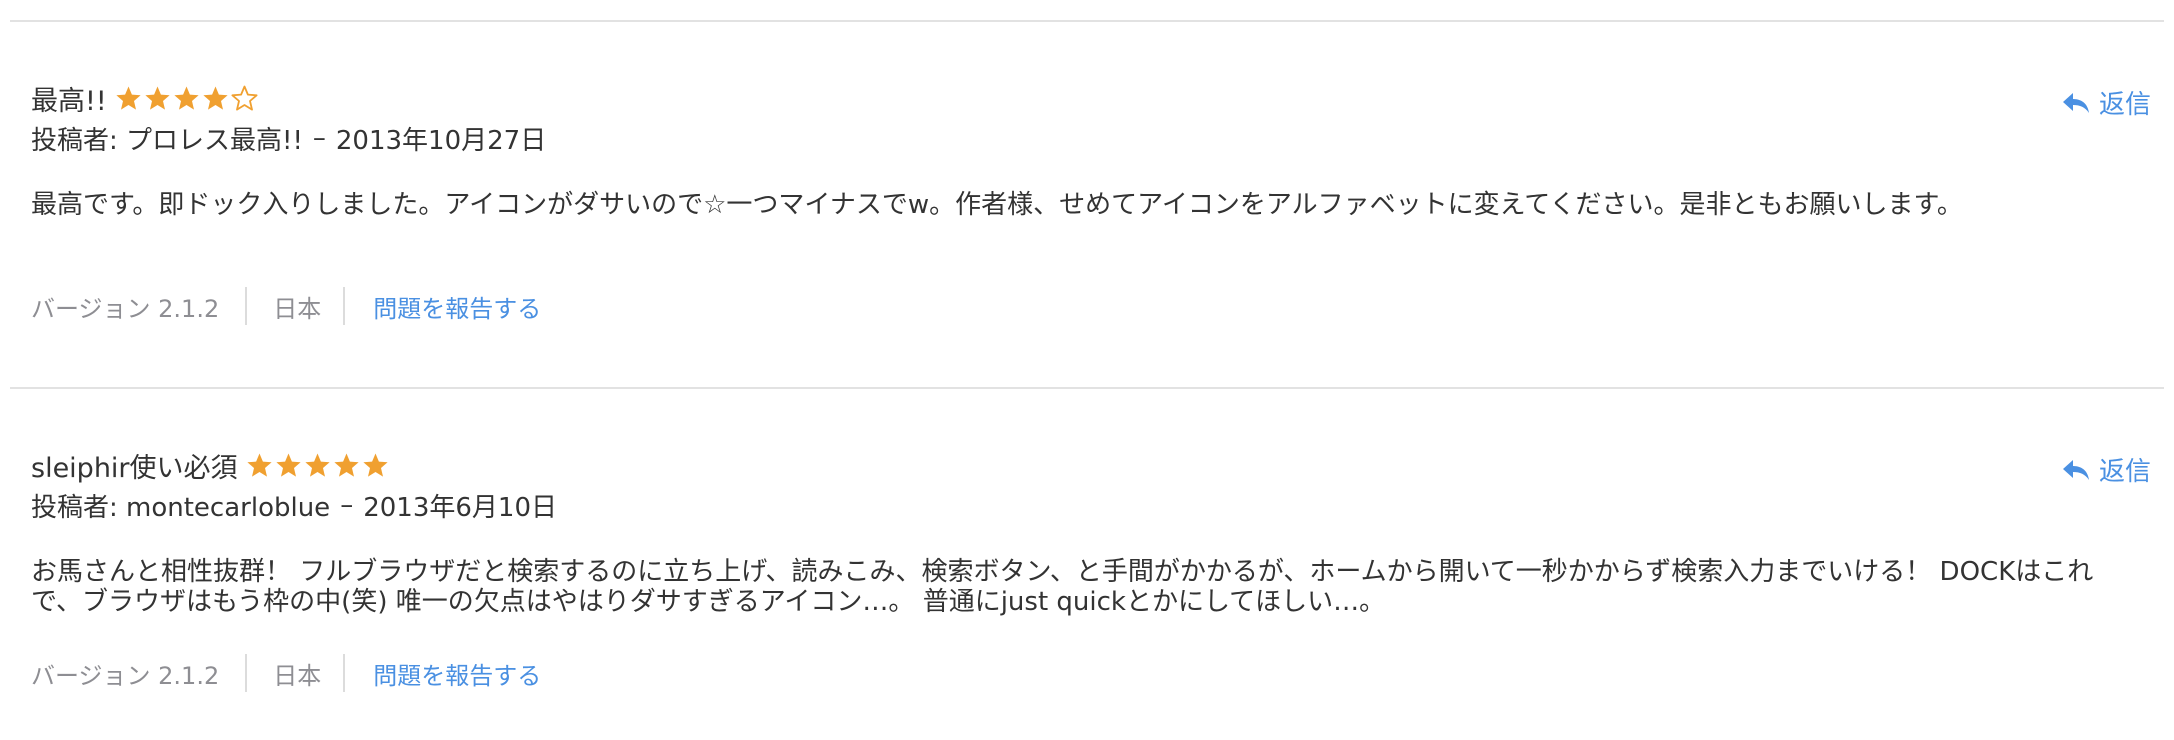  I want to click on review-title-line: 最高!!, so click(144, 98).